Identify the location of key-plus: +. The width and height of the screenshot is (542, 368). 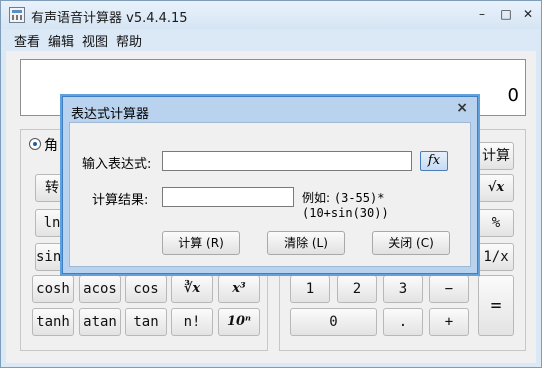
(449, 322).